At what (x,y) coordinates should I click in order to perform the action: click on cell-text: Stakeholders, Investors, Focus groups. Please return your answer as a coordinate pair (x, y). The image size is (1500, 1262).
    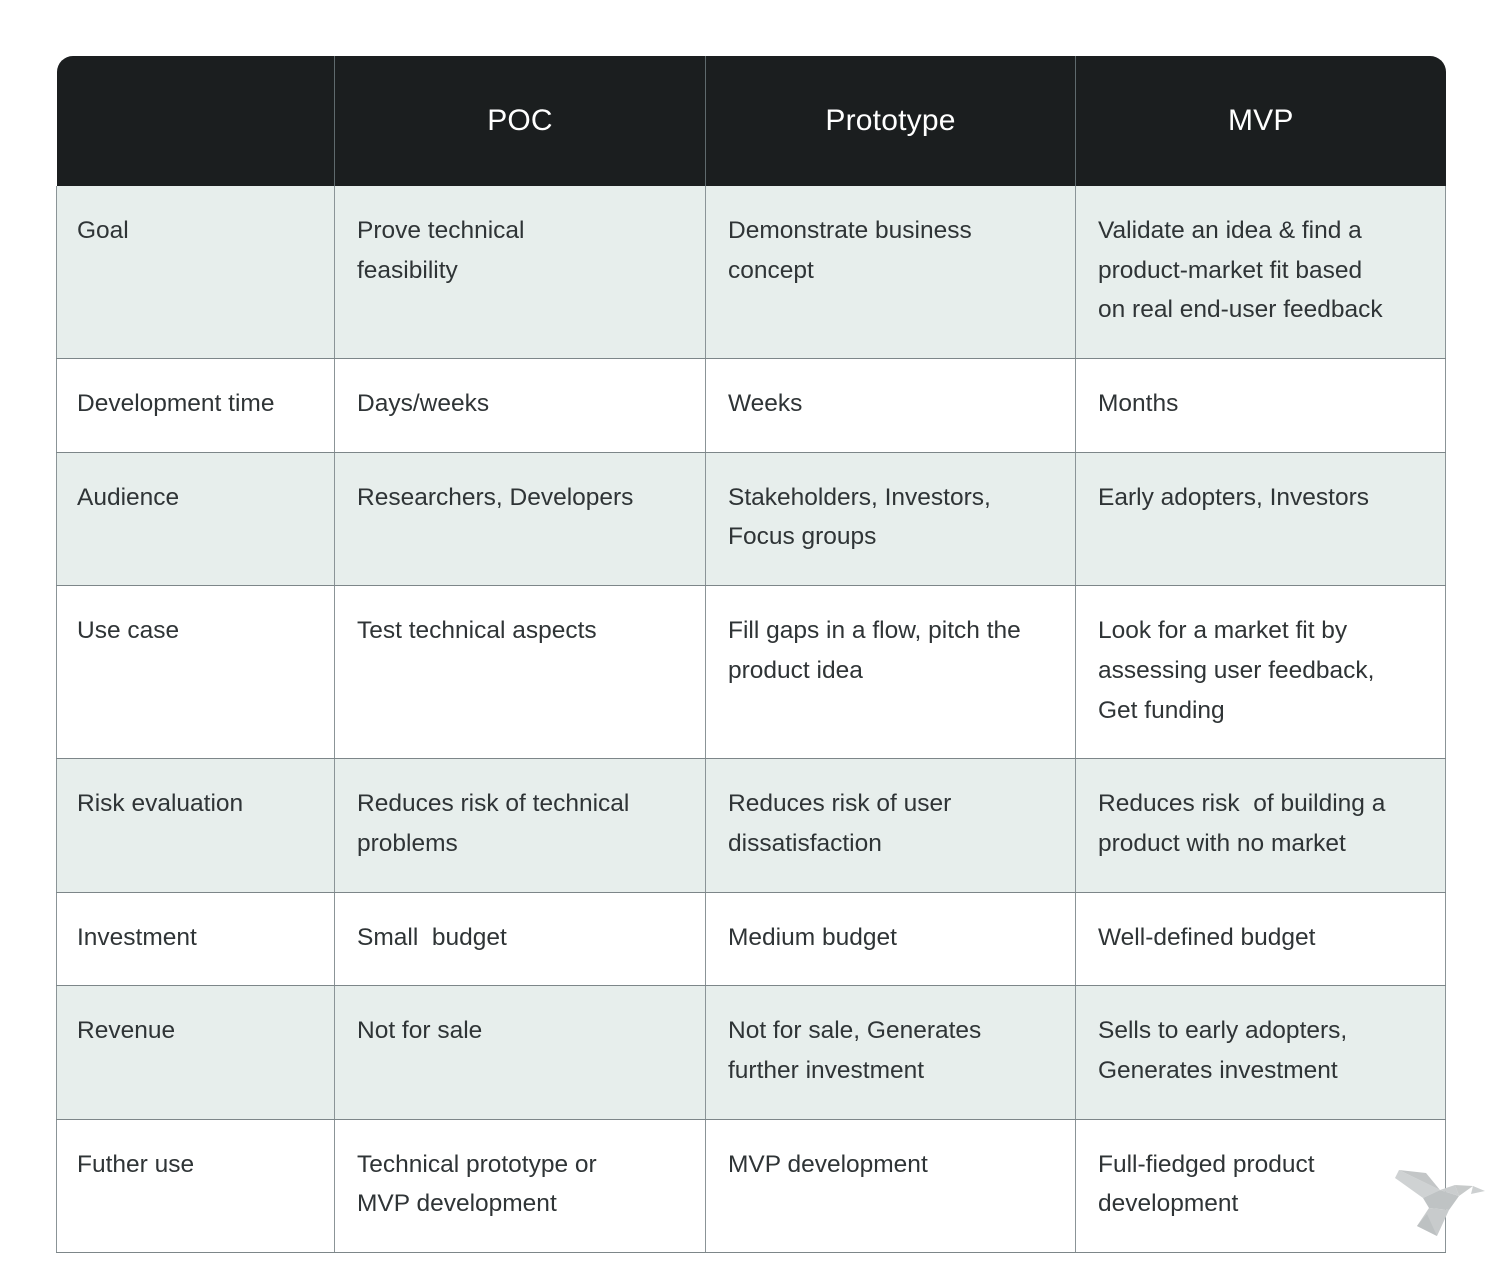
    Looking at the image, I should click on (859, 517).